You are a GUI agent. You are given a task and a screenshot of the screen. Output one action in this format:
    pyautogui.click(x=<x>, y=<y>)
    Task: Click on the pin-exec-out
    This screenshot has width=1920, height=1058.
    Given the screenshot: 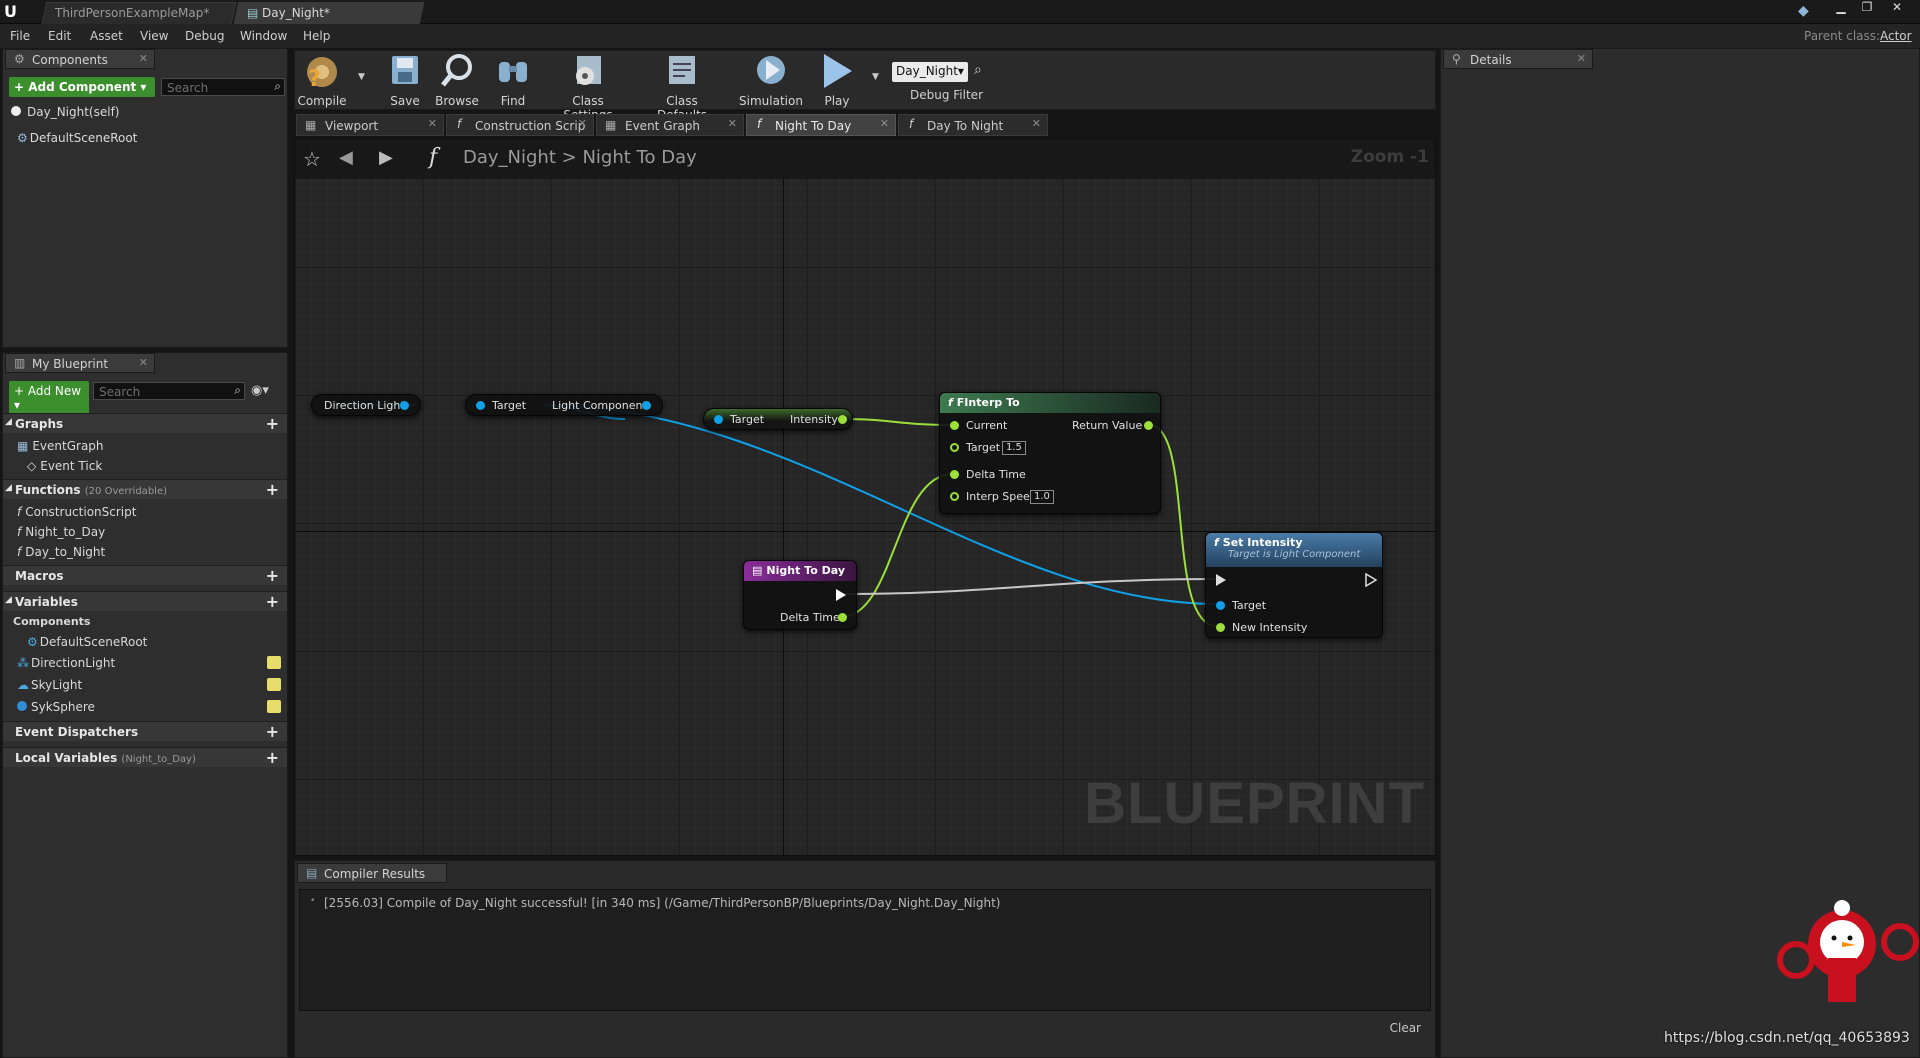 What is the action you would take?
    pyautogui.click(x=841, y=595)
    